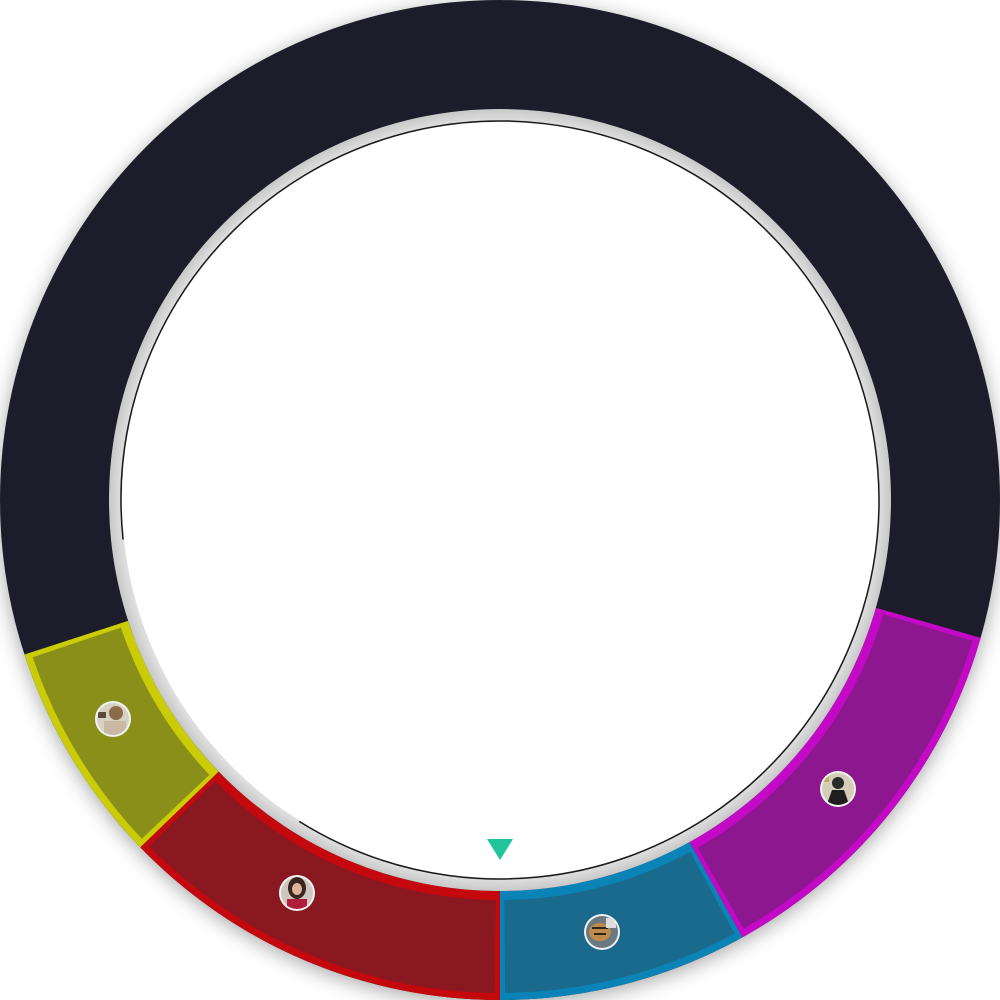 The height and width of the screenshot is (1000, 1000). What do you see at coordinates (838, 789) in the screenshot?
I see `avatar-magenta` at bounding box center [838, 789].